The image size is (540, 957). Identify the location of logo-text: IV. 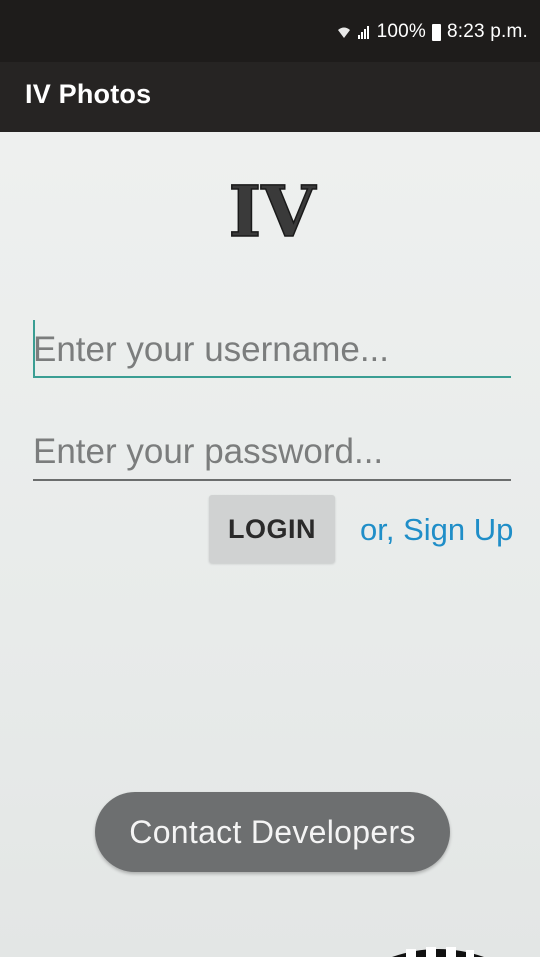
(272, 211).